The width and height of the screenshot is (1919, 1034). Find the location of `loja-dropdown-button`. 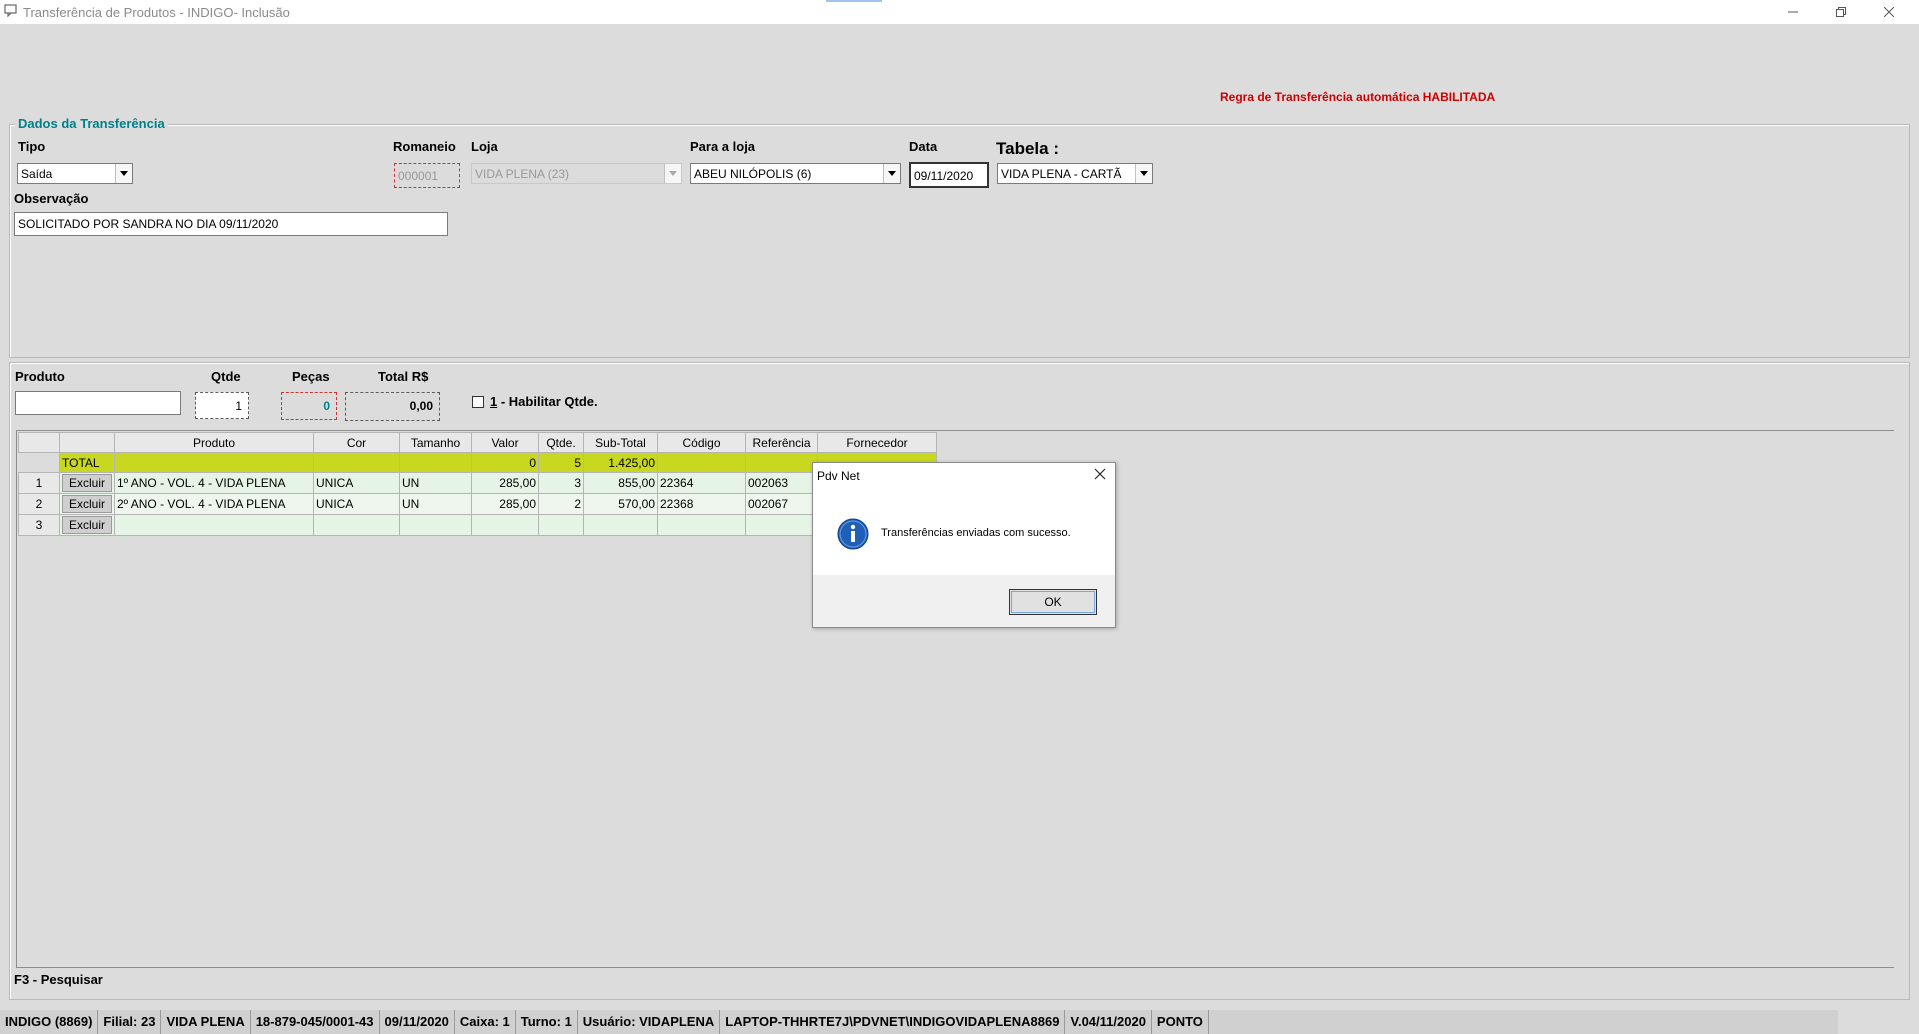

loja-dropdown-button is located at coordinates (672, 173).